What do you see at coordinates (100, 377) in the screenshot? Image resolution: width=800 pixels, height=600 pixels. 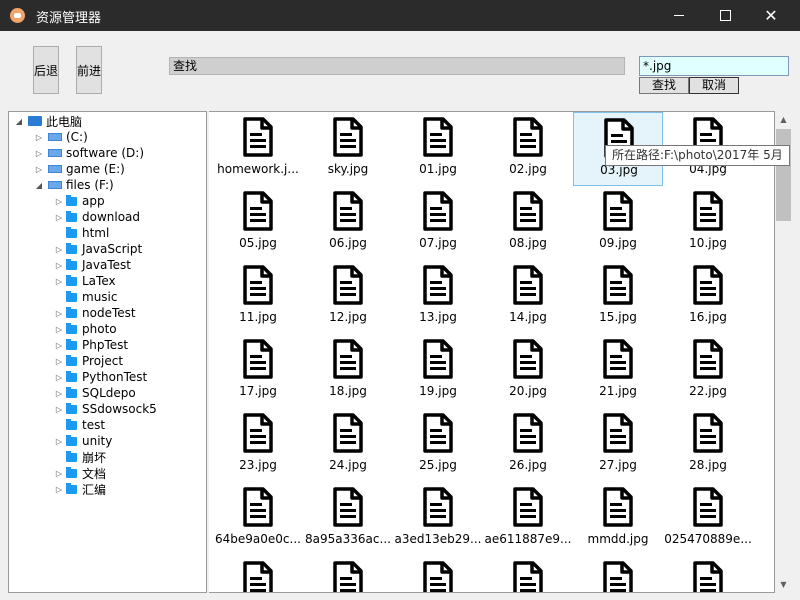 I see `tree-item: ▷ PythonTest` at bounding box center [100, 377].